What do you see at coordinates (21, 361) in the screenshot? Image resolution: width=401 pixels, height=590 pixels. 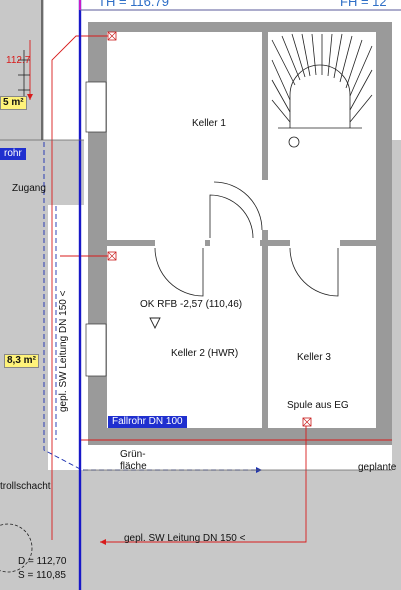 I see `area-tag-mid: 8,3 m²` at bounding box center [21, 361].